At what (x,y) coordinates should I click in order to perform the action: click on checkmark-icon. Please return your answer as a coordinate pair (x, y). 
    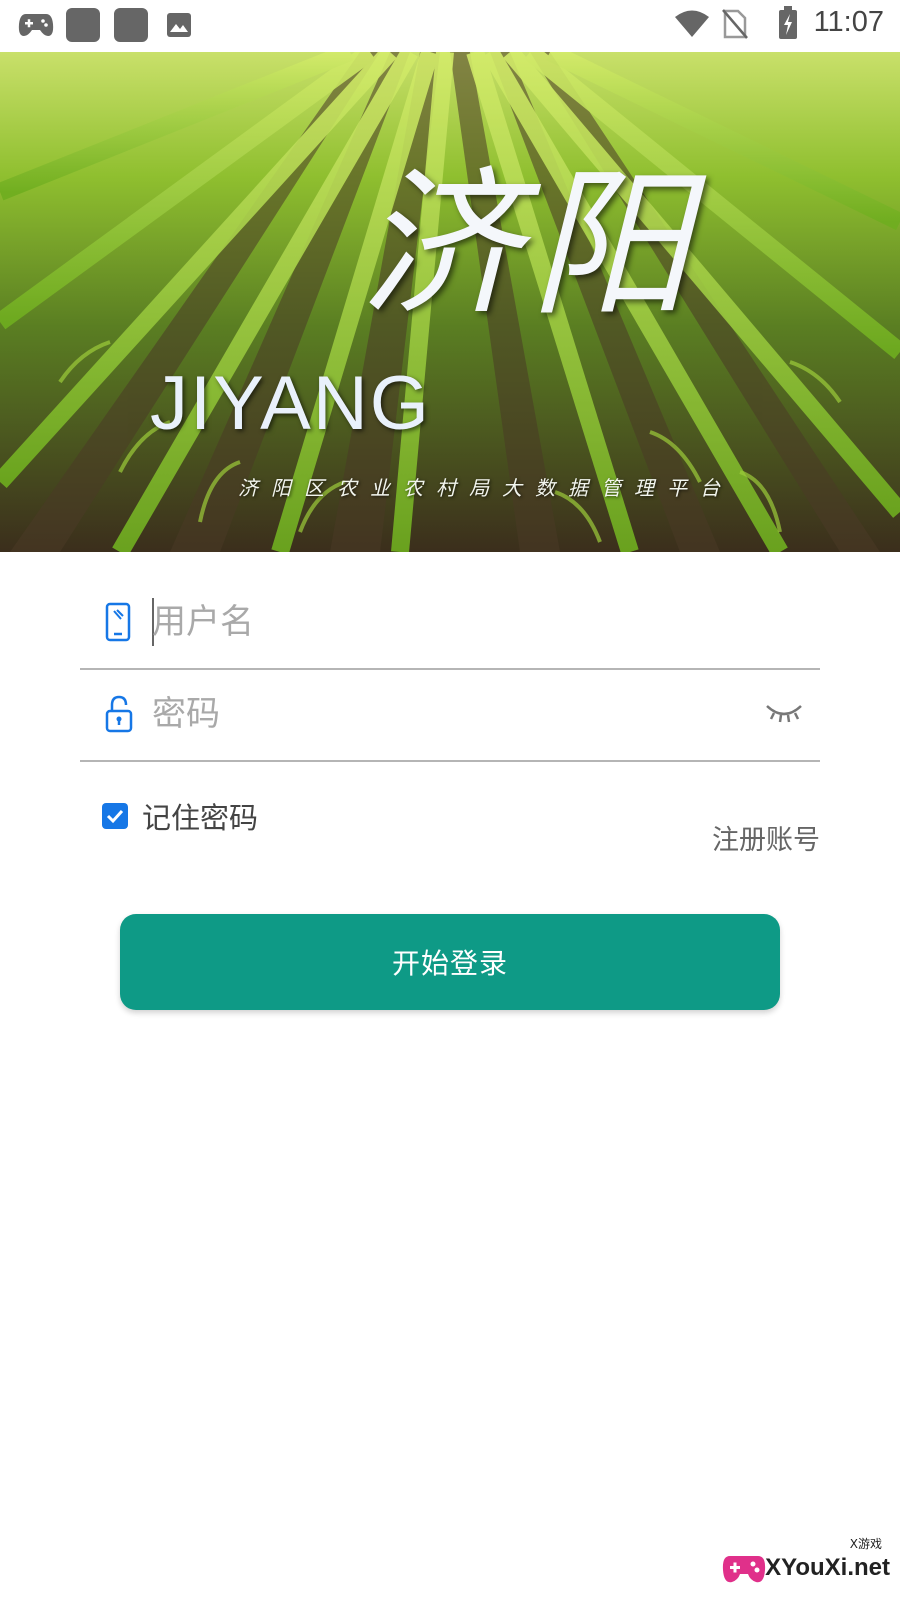
    Looking at the image, I should click on (115, 816).